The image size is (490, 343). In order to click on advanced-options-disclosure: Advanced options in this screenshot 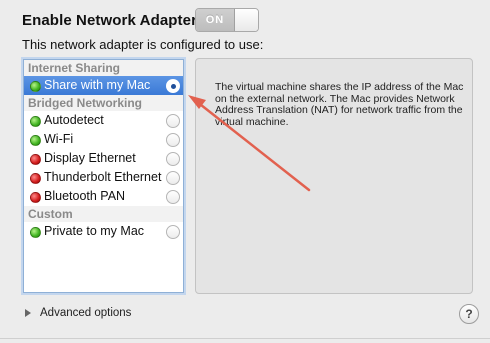, I will do `click(78, 313)`.